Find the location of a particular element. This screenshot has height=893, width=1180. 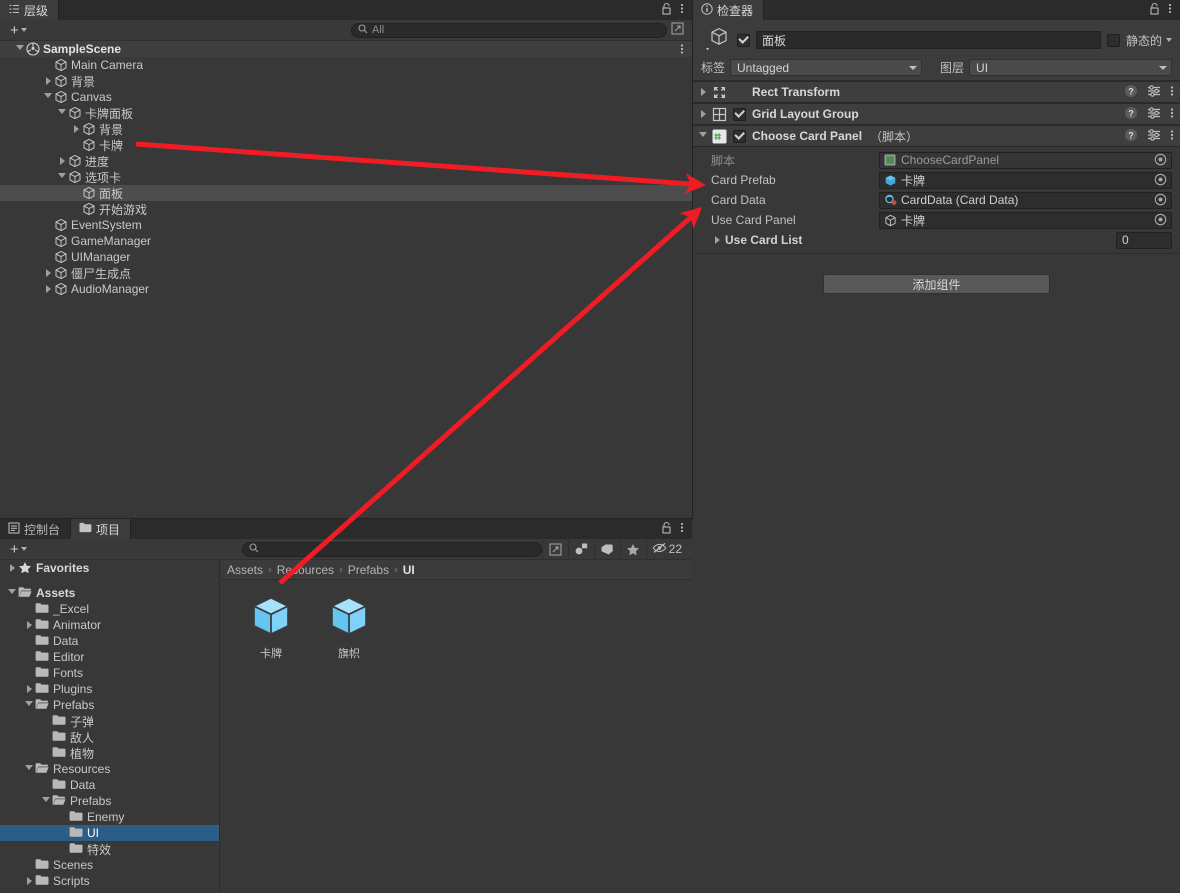

list-size-field: 0 is located at coordinates (1144, 240).